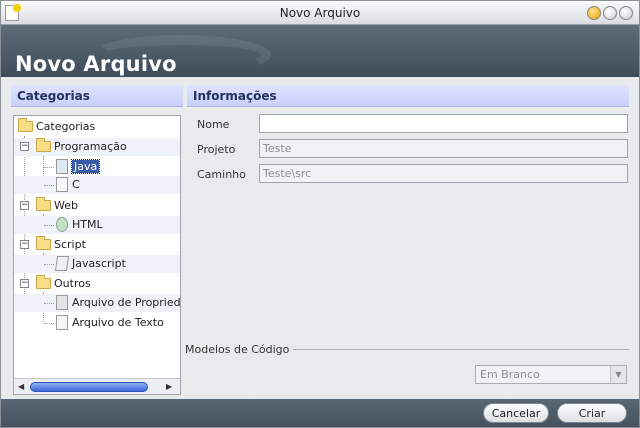 Image resolution: width=640 pixels, height=428 pixels. I want to click on projeto-label: Projeto, so click(216, 149).